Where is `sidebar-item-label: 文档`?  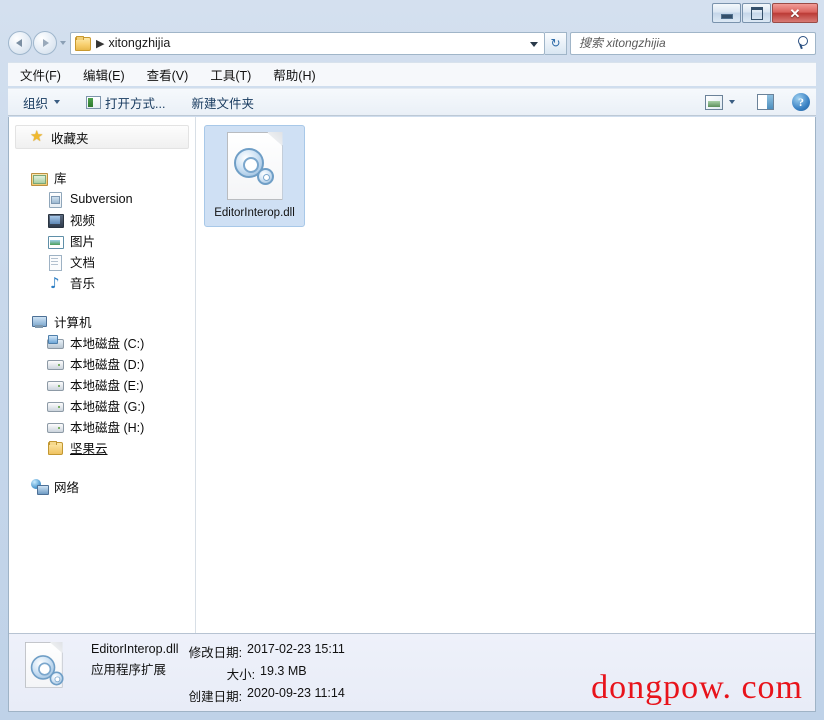
sidebar-item-label: 文档 is located at coordinates (83, 263).